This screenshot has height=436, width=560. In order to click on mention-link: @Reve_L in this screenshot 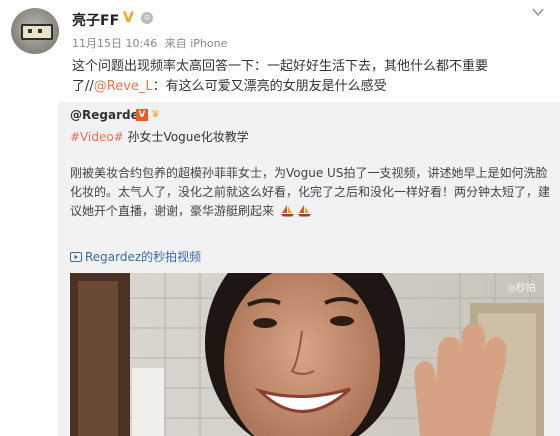, I will do `click(123, 86)`.